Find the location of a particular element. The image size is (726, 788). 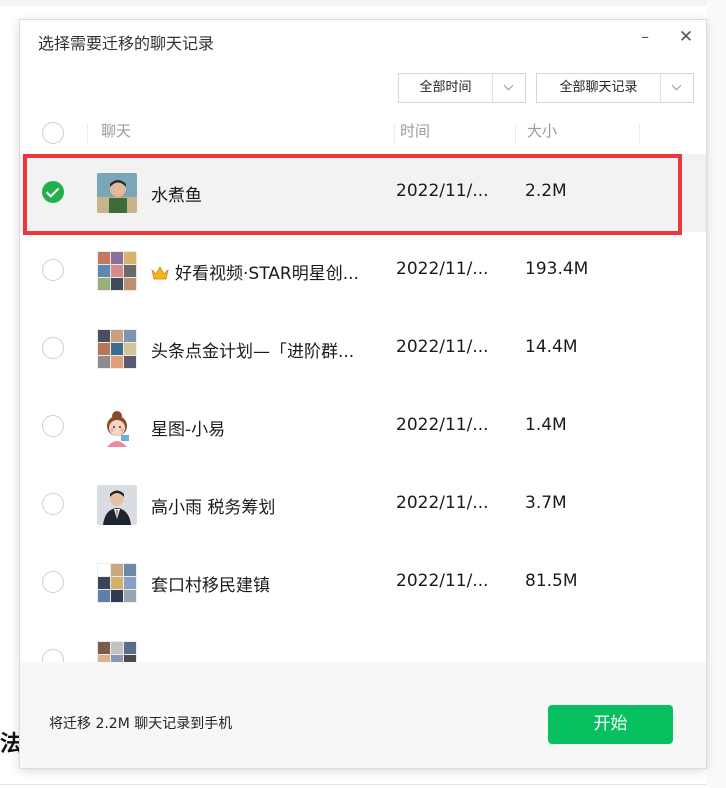

chat-size: 81.5M is located at coordinates (551, 581).